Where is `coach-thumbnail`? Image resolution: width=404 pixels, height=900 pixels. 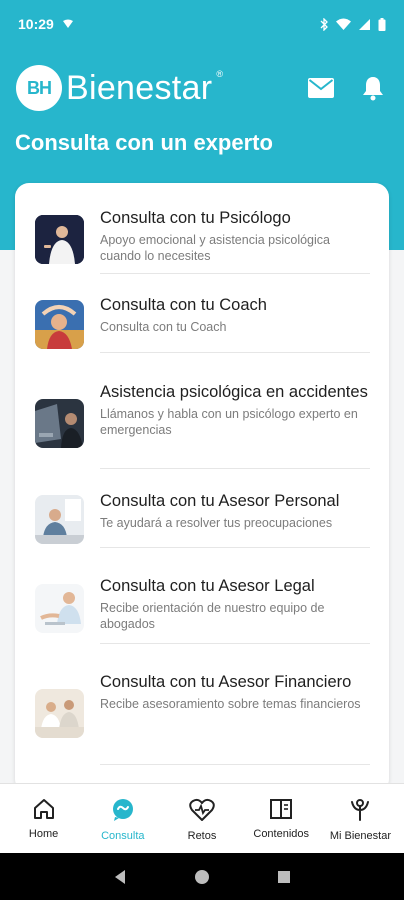 coach-thumbnail is located at coordinates (59, 324).